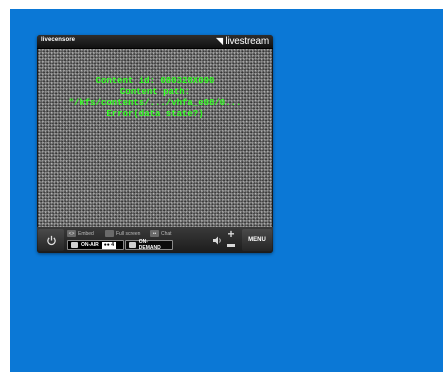 The width and height of the screenshot is (443, 372). I want to click on chat-button: •• Chat, so click(161, 233).